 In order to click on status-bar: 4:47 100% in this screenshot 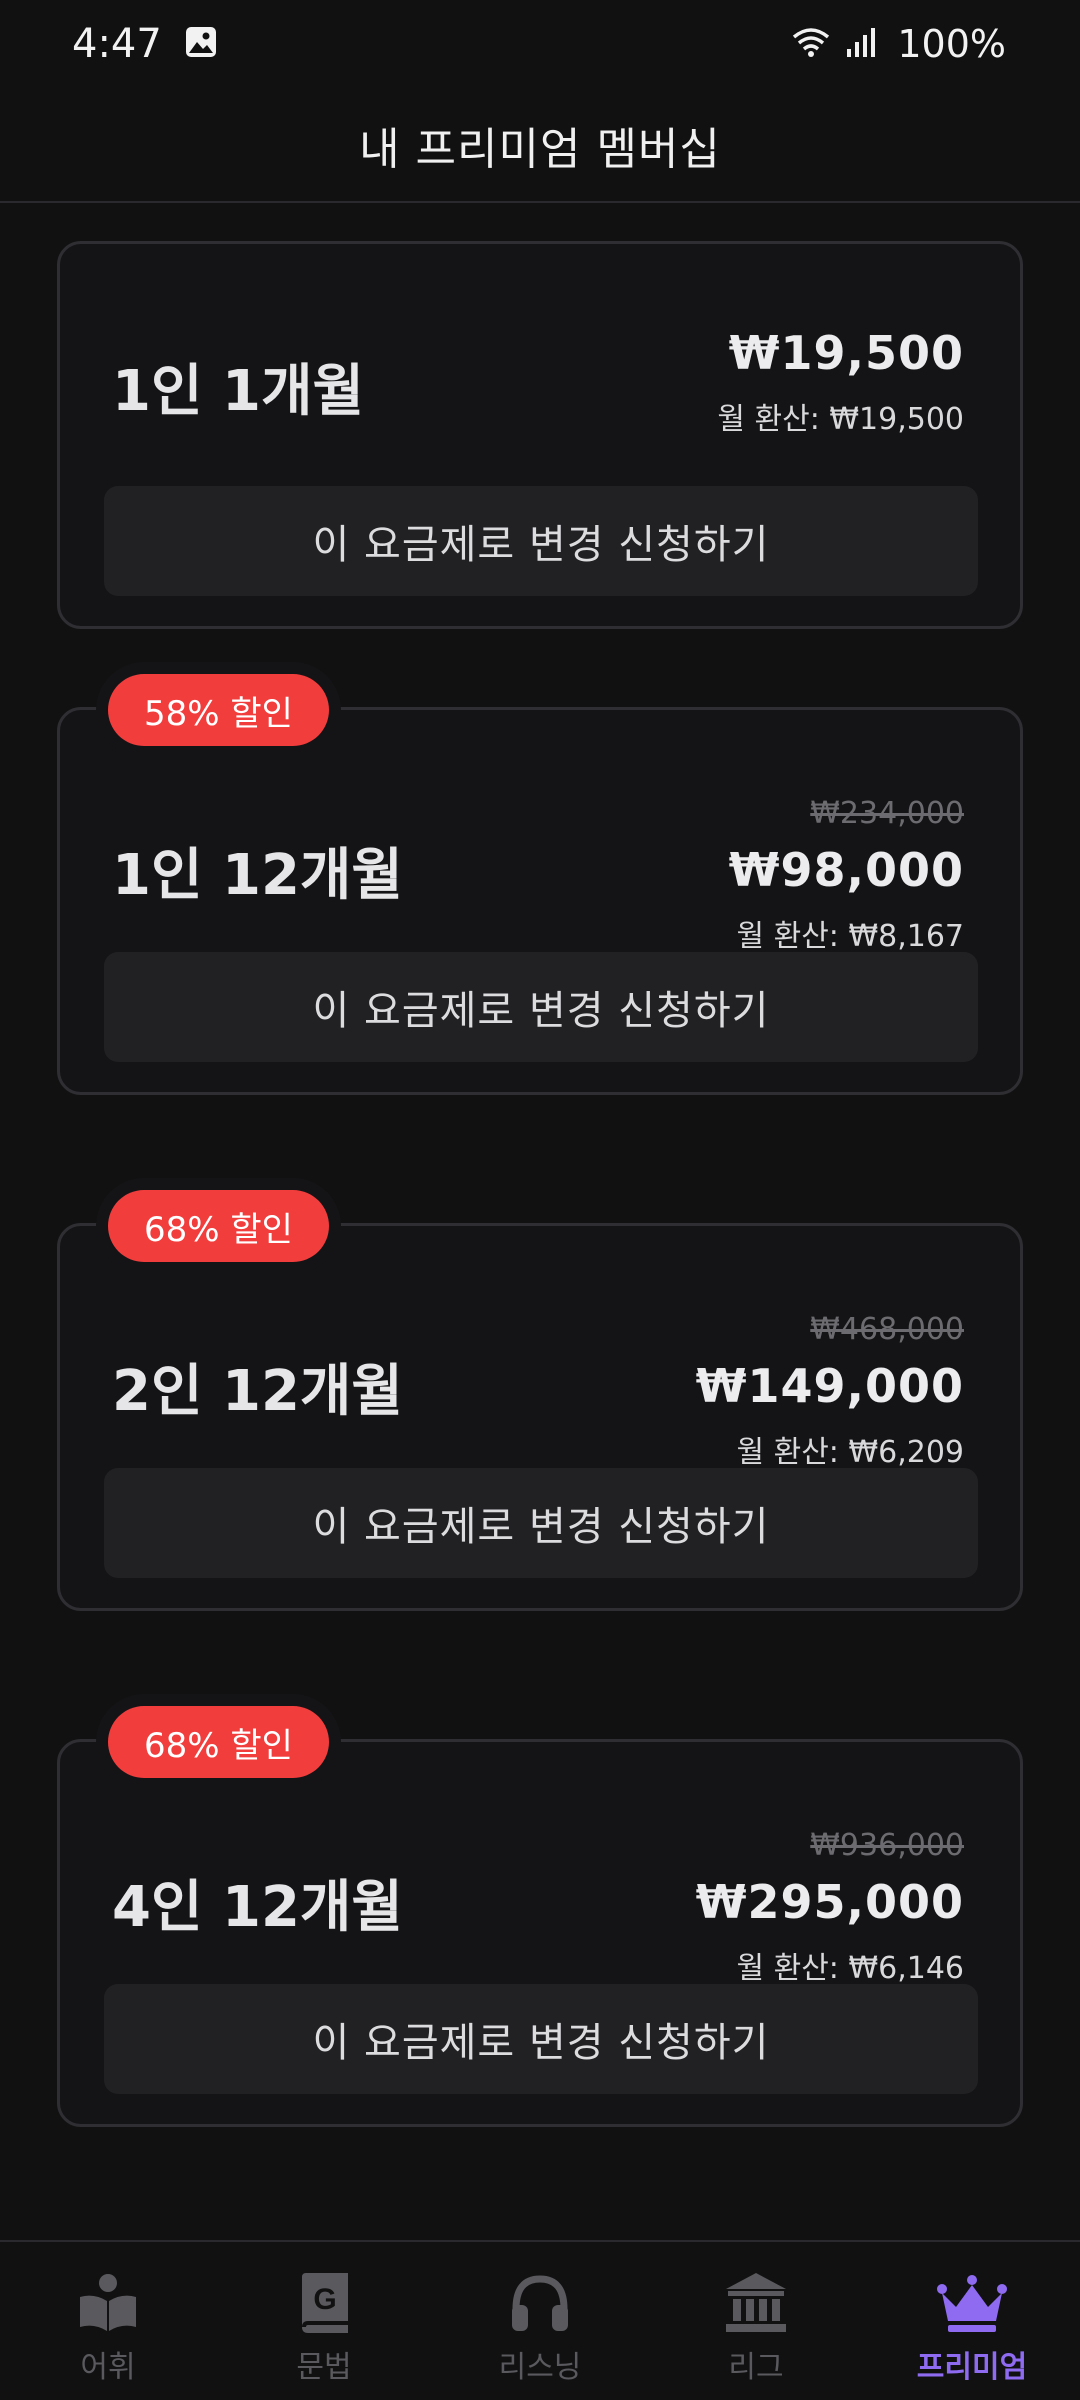, I will do `click(540, 44)`.